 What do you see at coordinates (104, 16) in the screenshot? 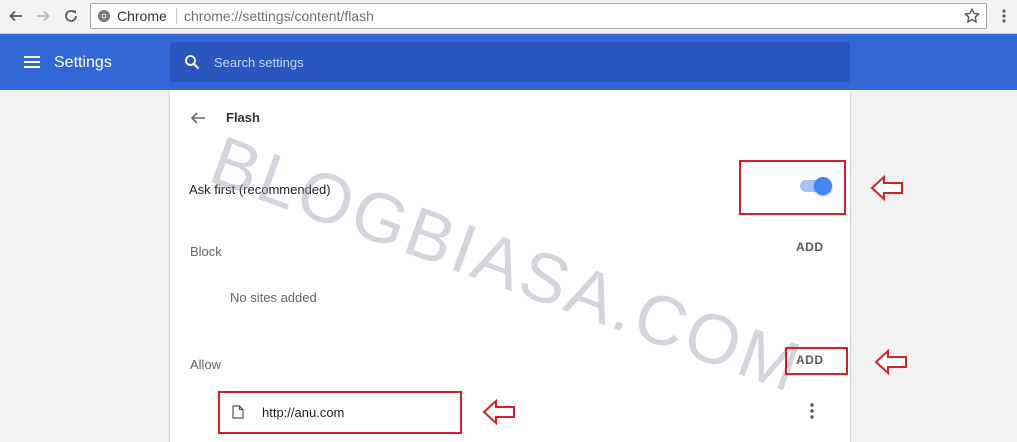
I see `chrome-page-icon` at bounding box center [104, 16].